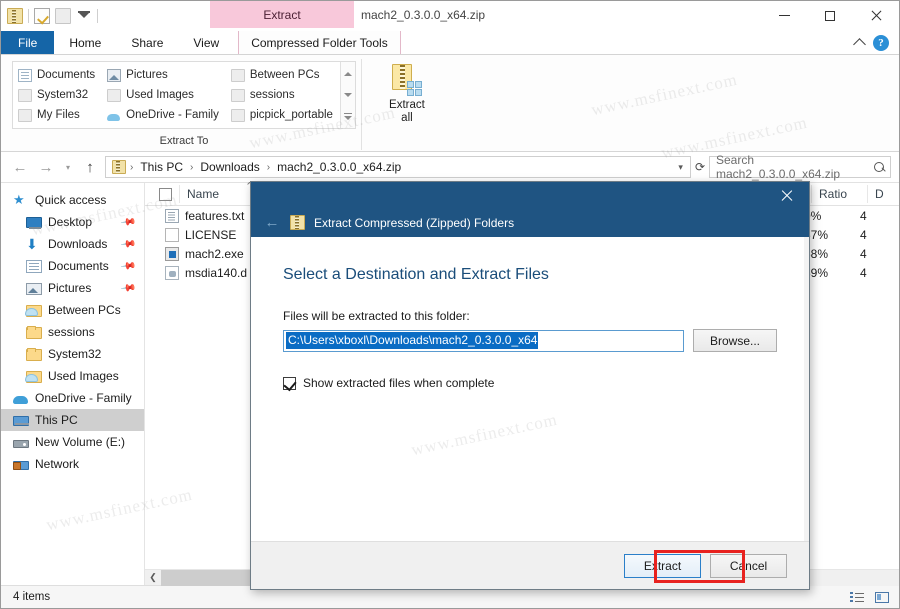 The width and height of the screenshot is (900, 609). Describe the element at coordinates (282, 14) in the screenshot. I see `contextual-tab-header: Extract` at that location.